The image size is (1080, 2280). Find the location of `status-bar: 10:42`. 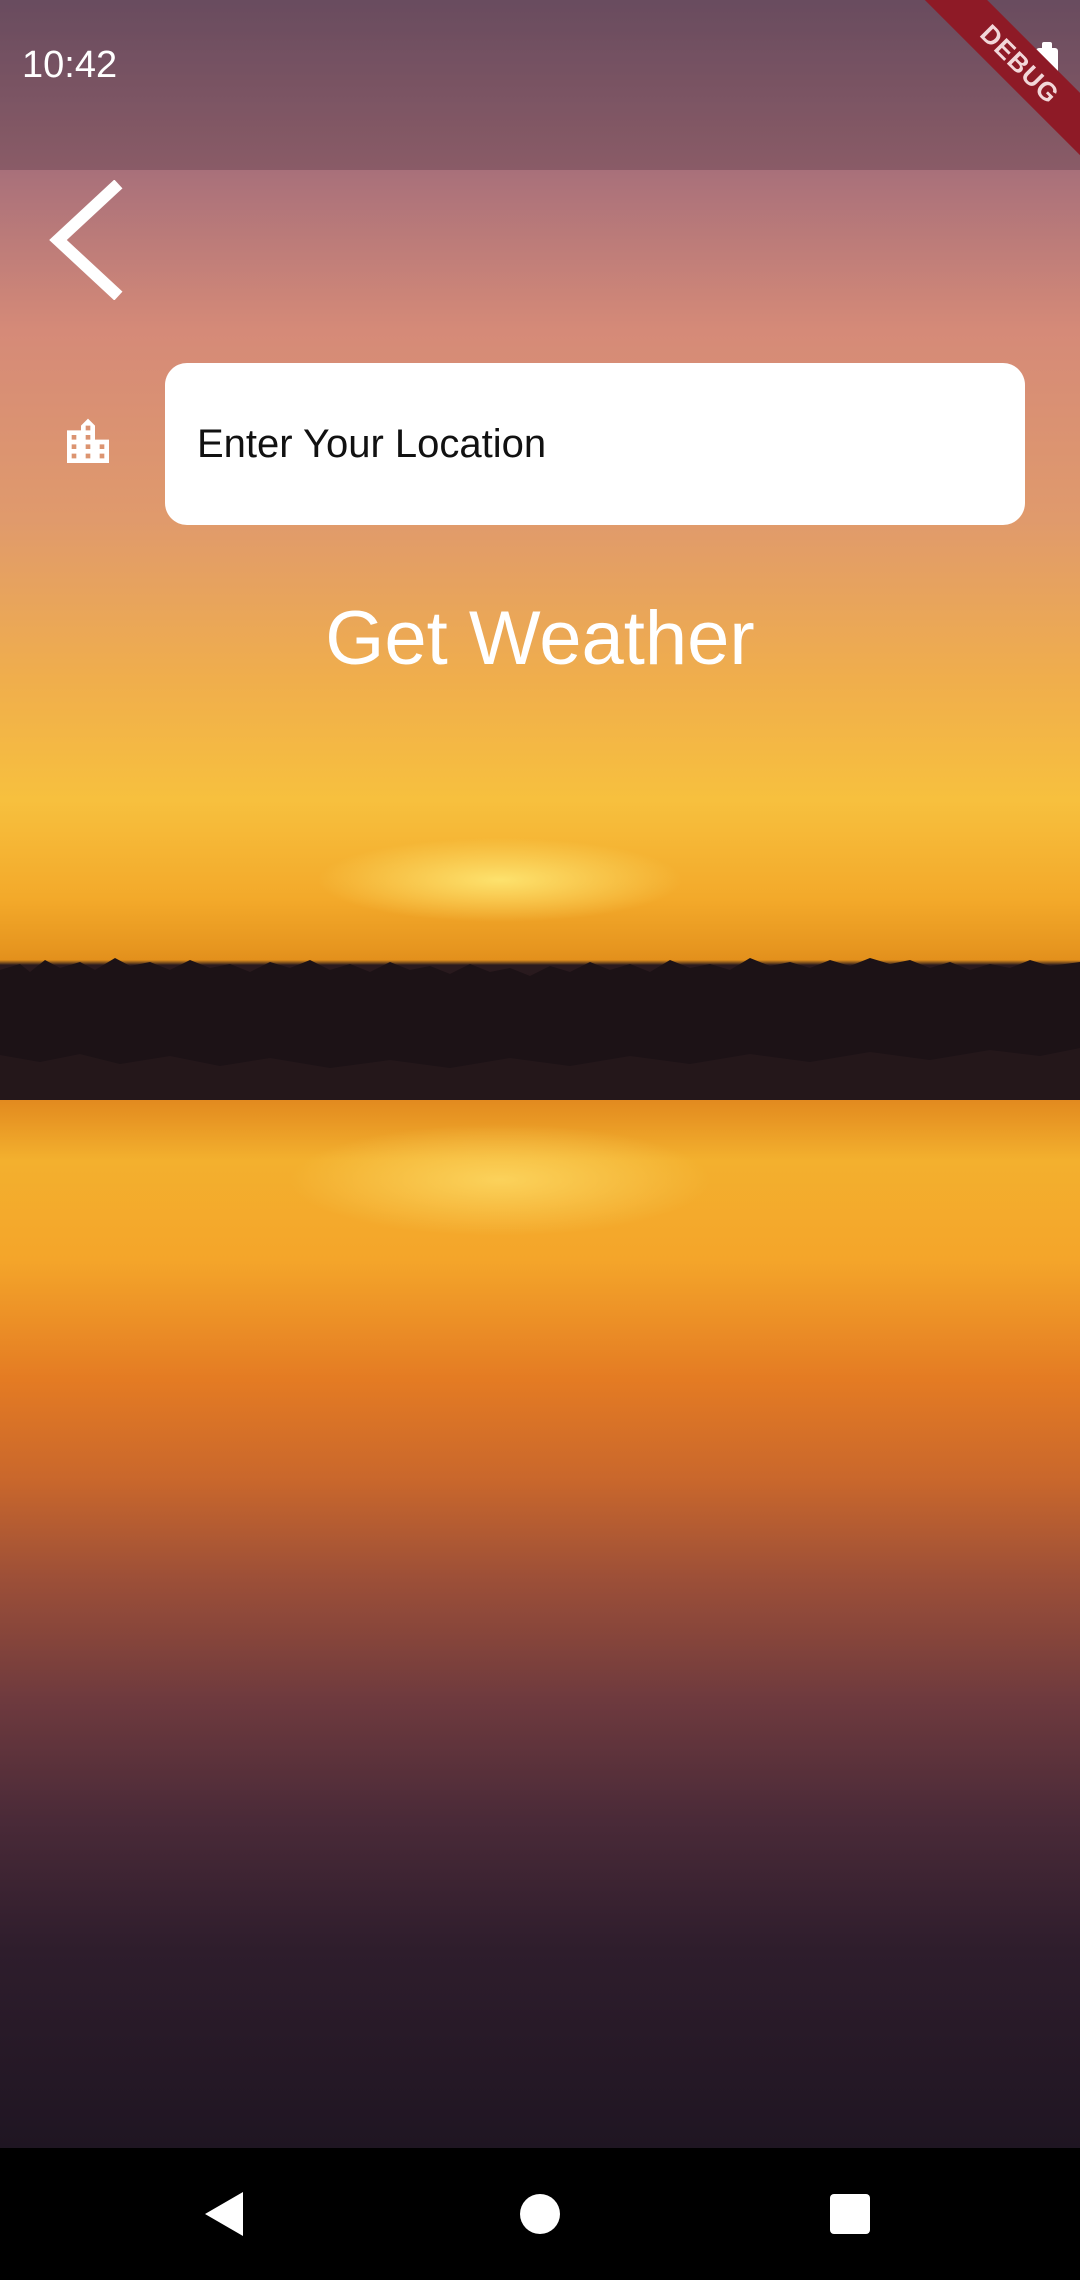

status-bar: 10:42 is located at coordinates (540, 85).